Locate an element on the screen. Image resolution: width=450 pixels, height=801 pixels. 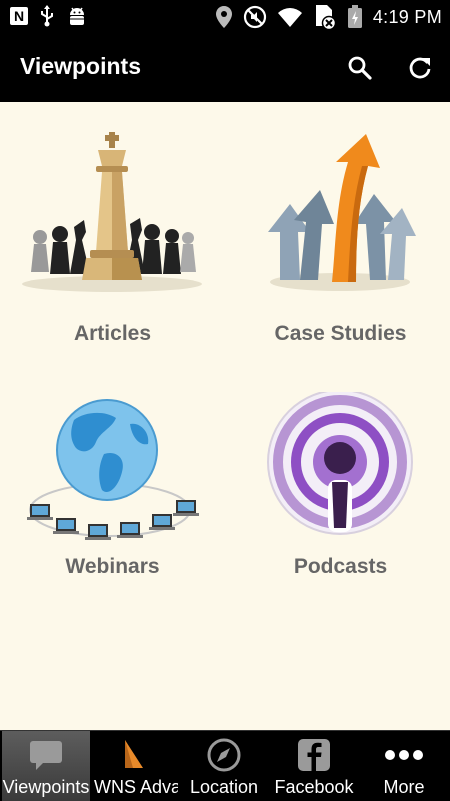
usb-icon is located at coordinates (47, 16).